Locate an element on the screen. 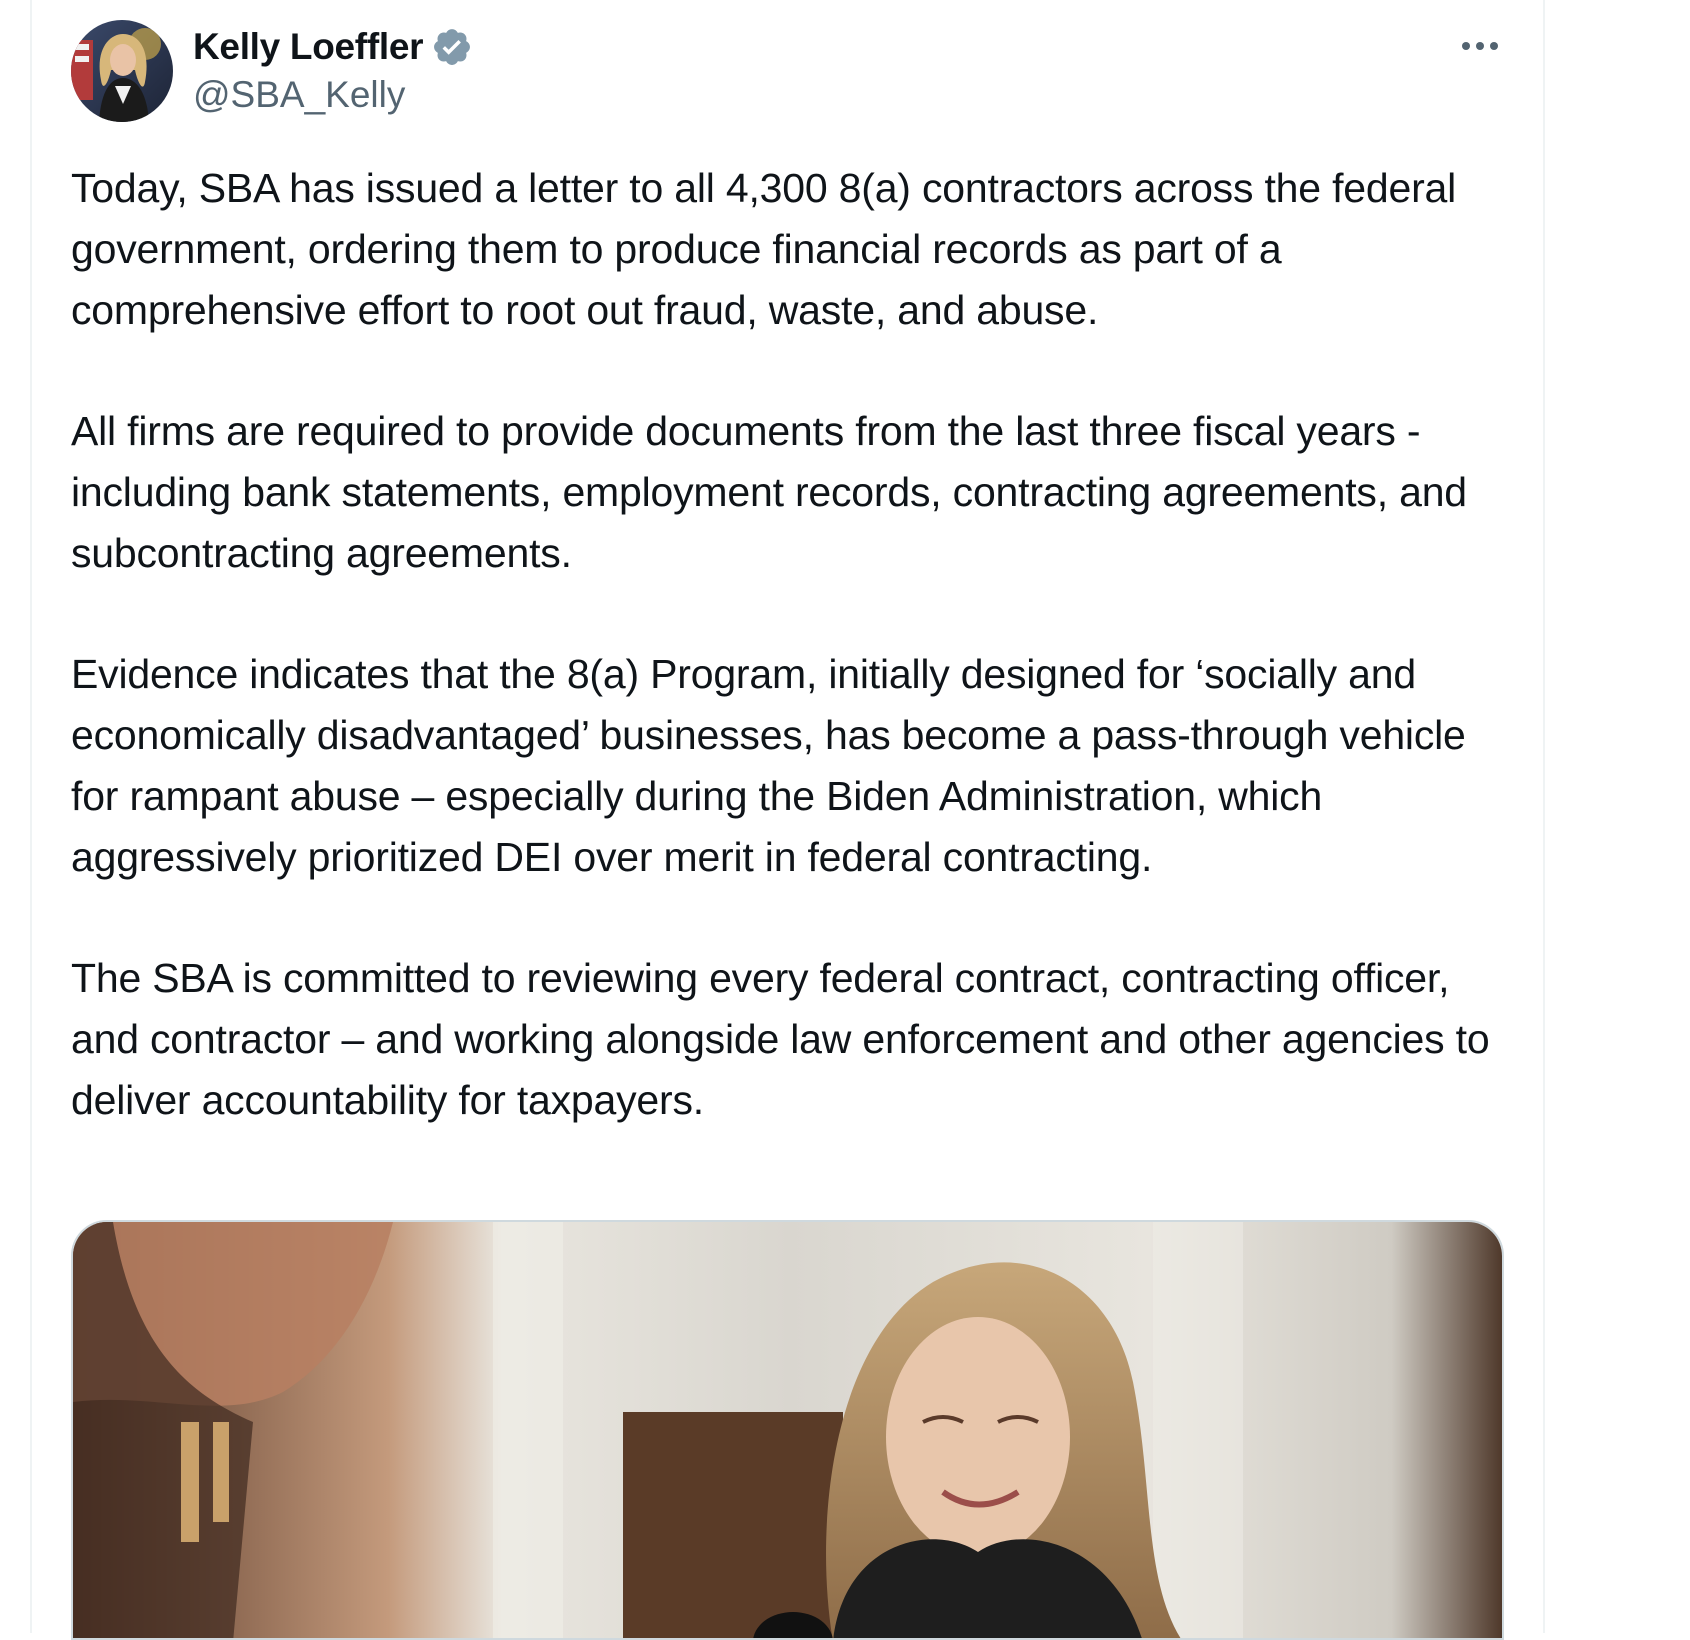  avatar-photo is located at coordinates (122, 71).